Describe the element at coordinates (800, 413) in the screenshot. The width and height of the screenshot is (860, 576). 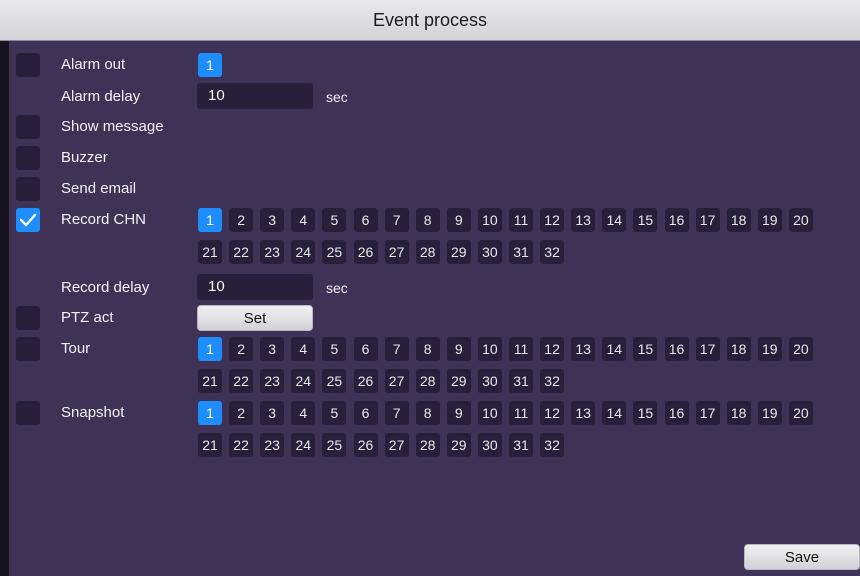
I see `snapshot-channel-20: 20` at that location.